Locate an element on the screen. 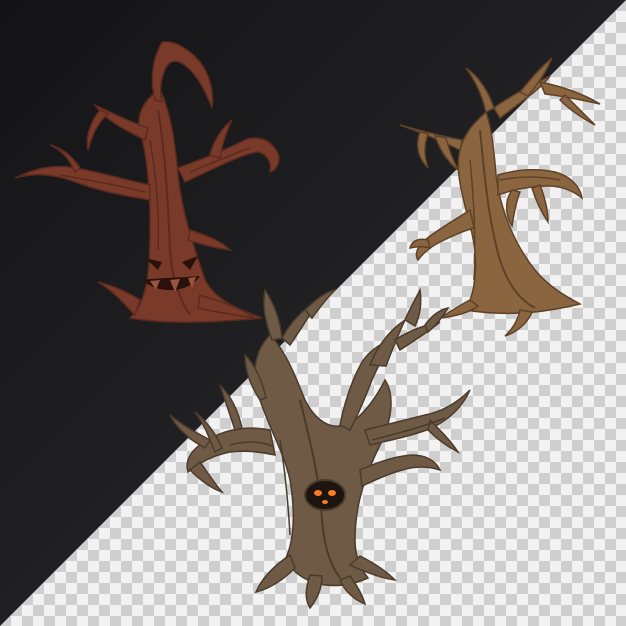 The height and width of the screenshot is (626, 626). lower-glowing-eye is located at coordinates (325, 502).